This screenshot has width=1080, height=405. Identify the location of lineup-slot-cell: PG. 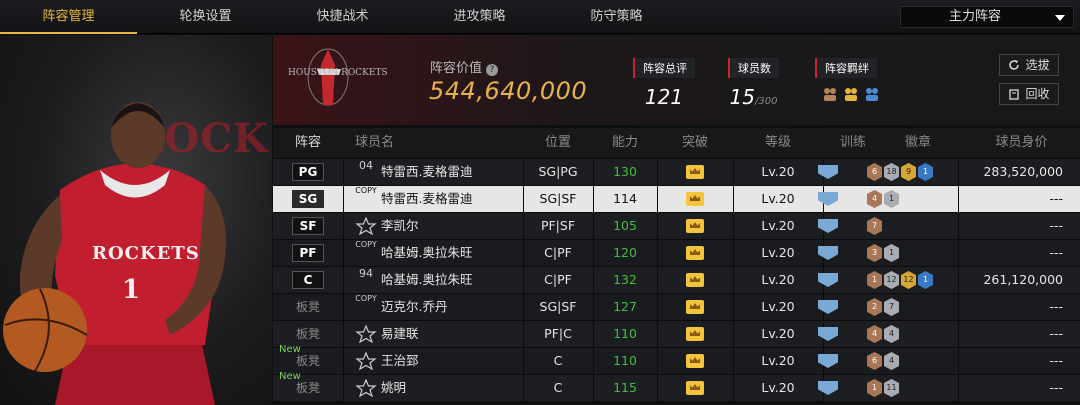
(308, 172).